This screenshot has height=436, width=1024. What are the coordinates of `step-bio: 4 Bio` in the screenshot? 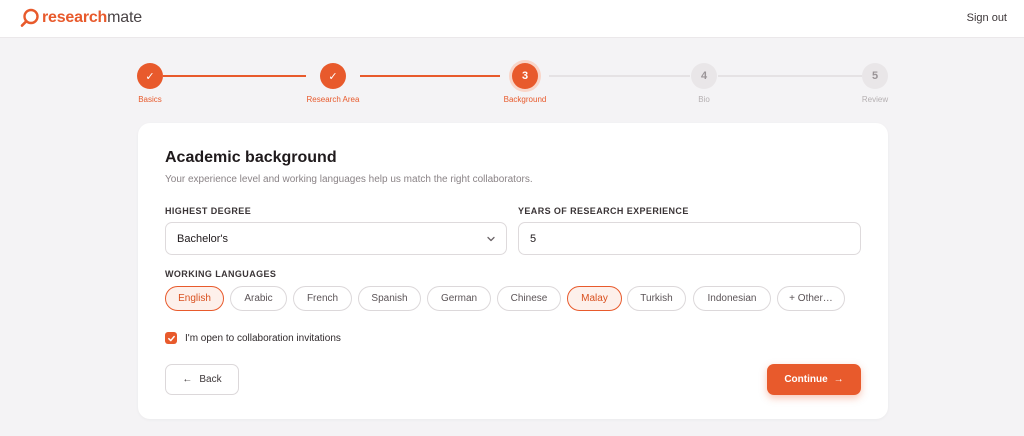 It's located at (704, 82).